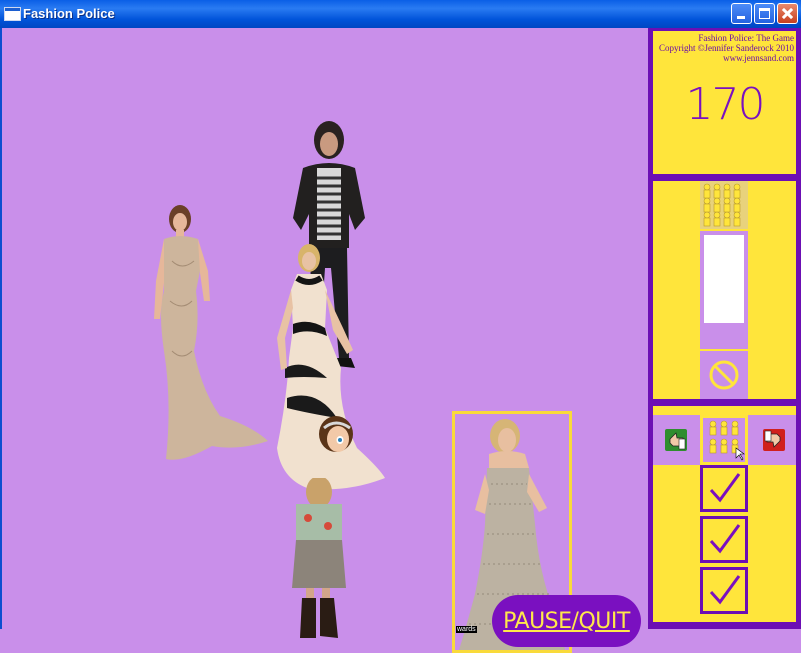 Image resolution: width=801 pixels, height=653 pixels. I want to click on maximize-button, so click(764, 13).